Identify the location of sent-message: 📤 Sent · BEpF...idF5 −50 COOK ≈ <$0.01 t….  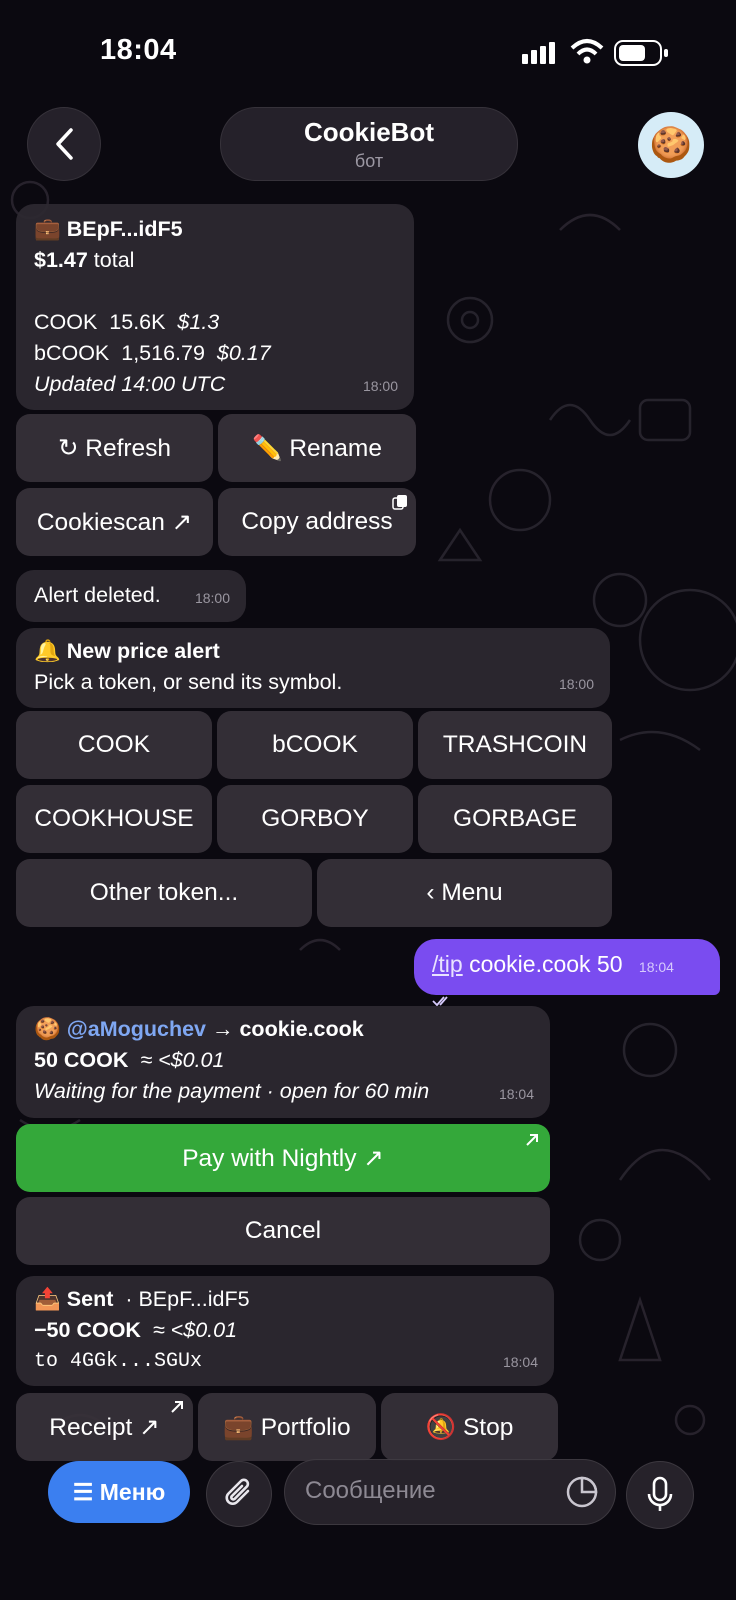
(285, 1331).